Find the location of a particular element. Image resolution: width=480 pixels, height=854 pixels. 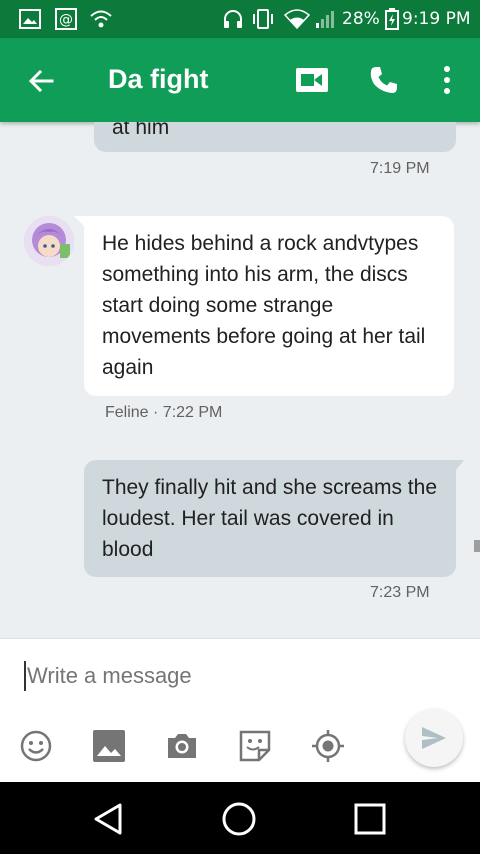

message-time: 7:19 PM is located at coordinates (400, 168).